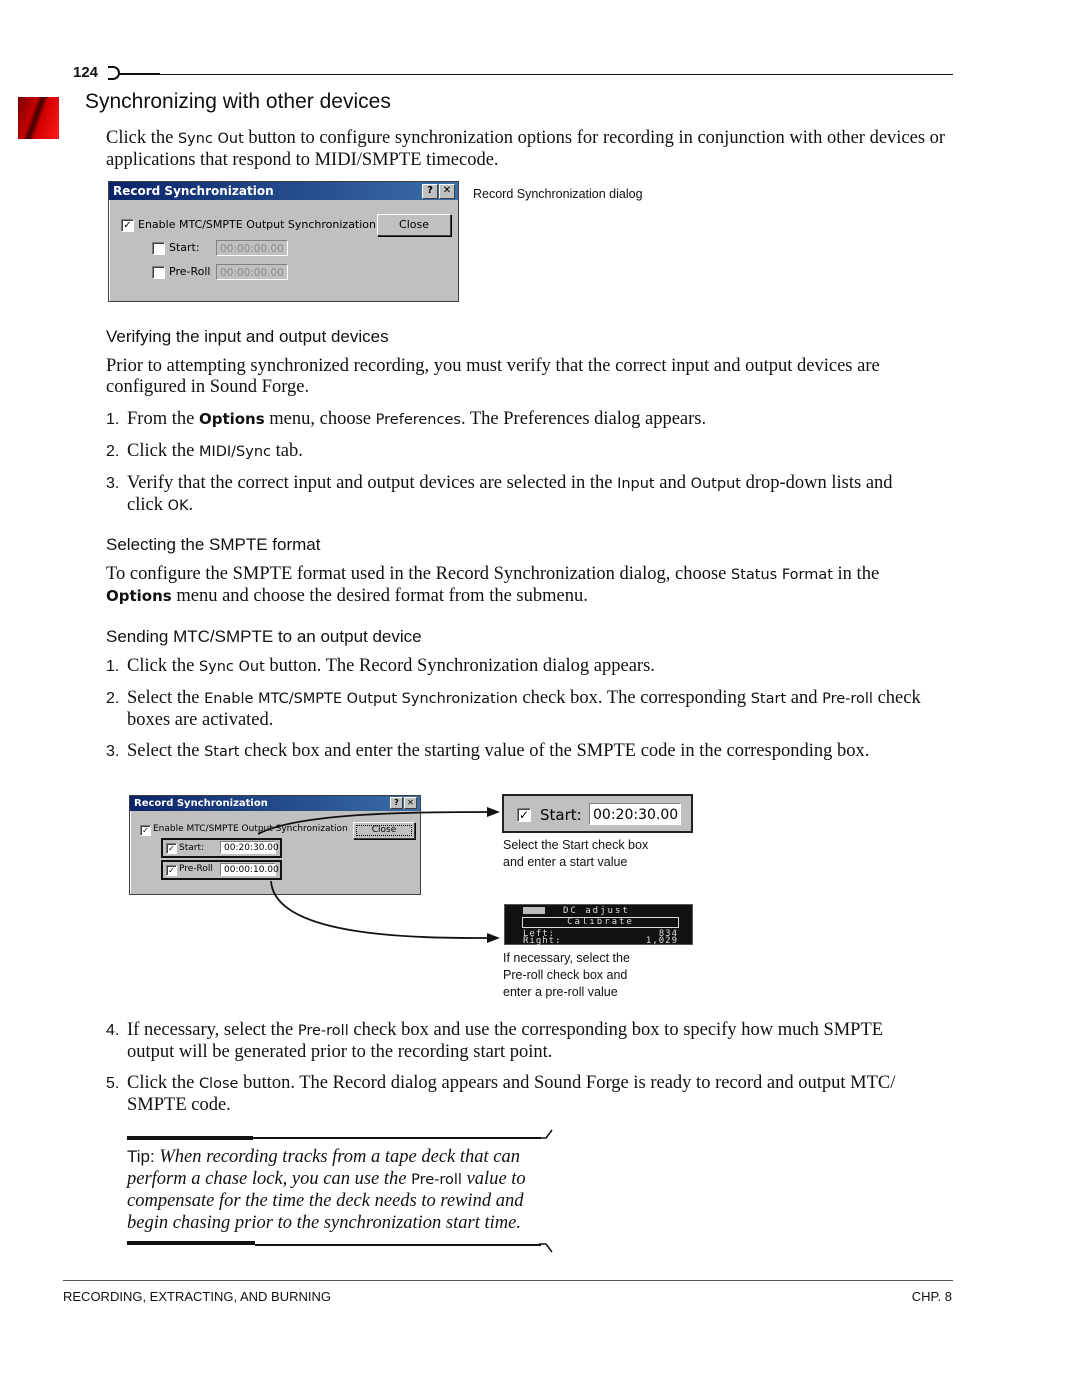 This screenshot has height=1397, width=1080. Describe the element at coordinates (661, 941) in the screenshot. I see `right-value: 1,029` at that location.